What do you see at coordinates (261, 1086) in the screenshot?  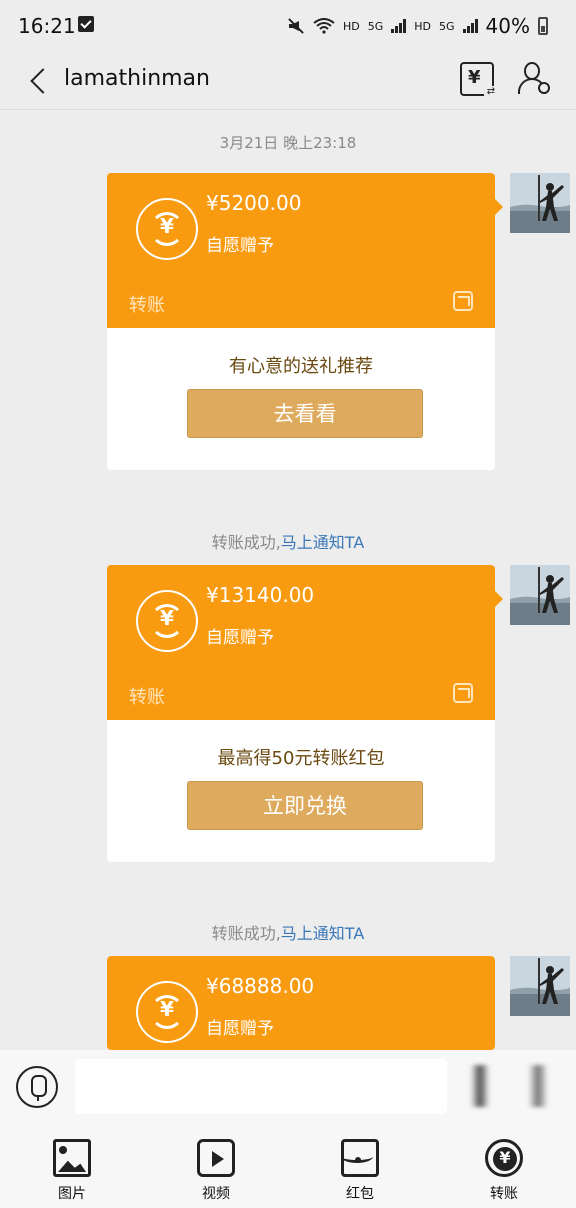 I see `message-input` at bounding box center [261, 1086].